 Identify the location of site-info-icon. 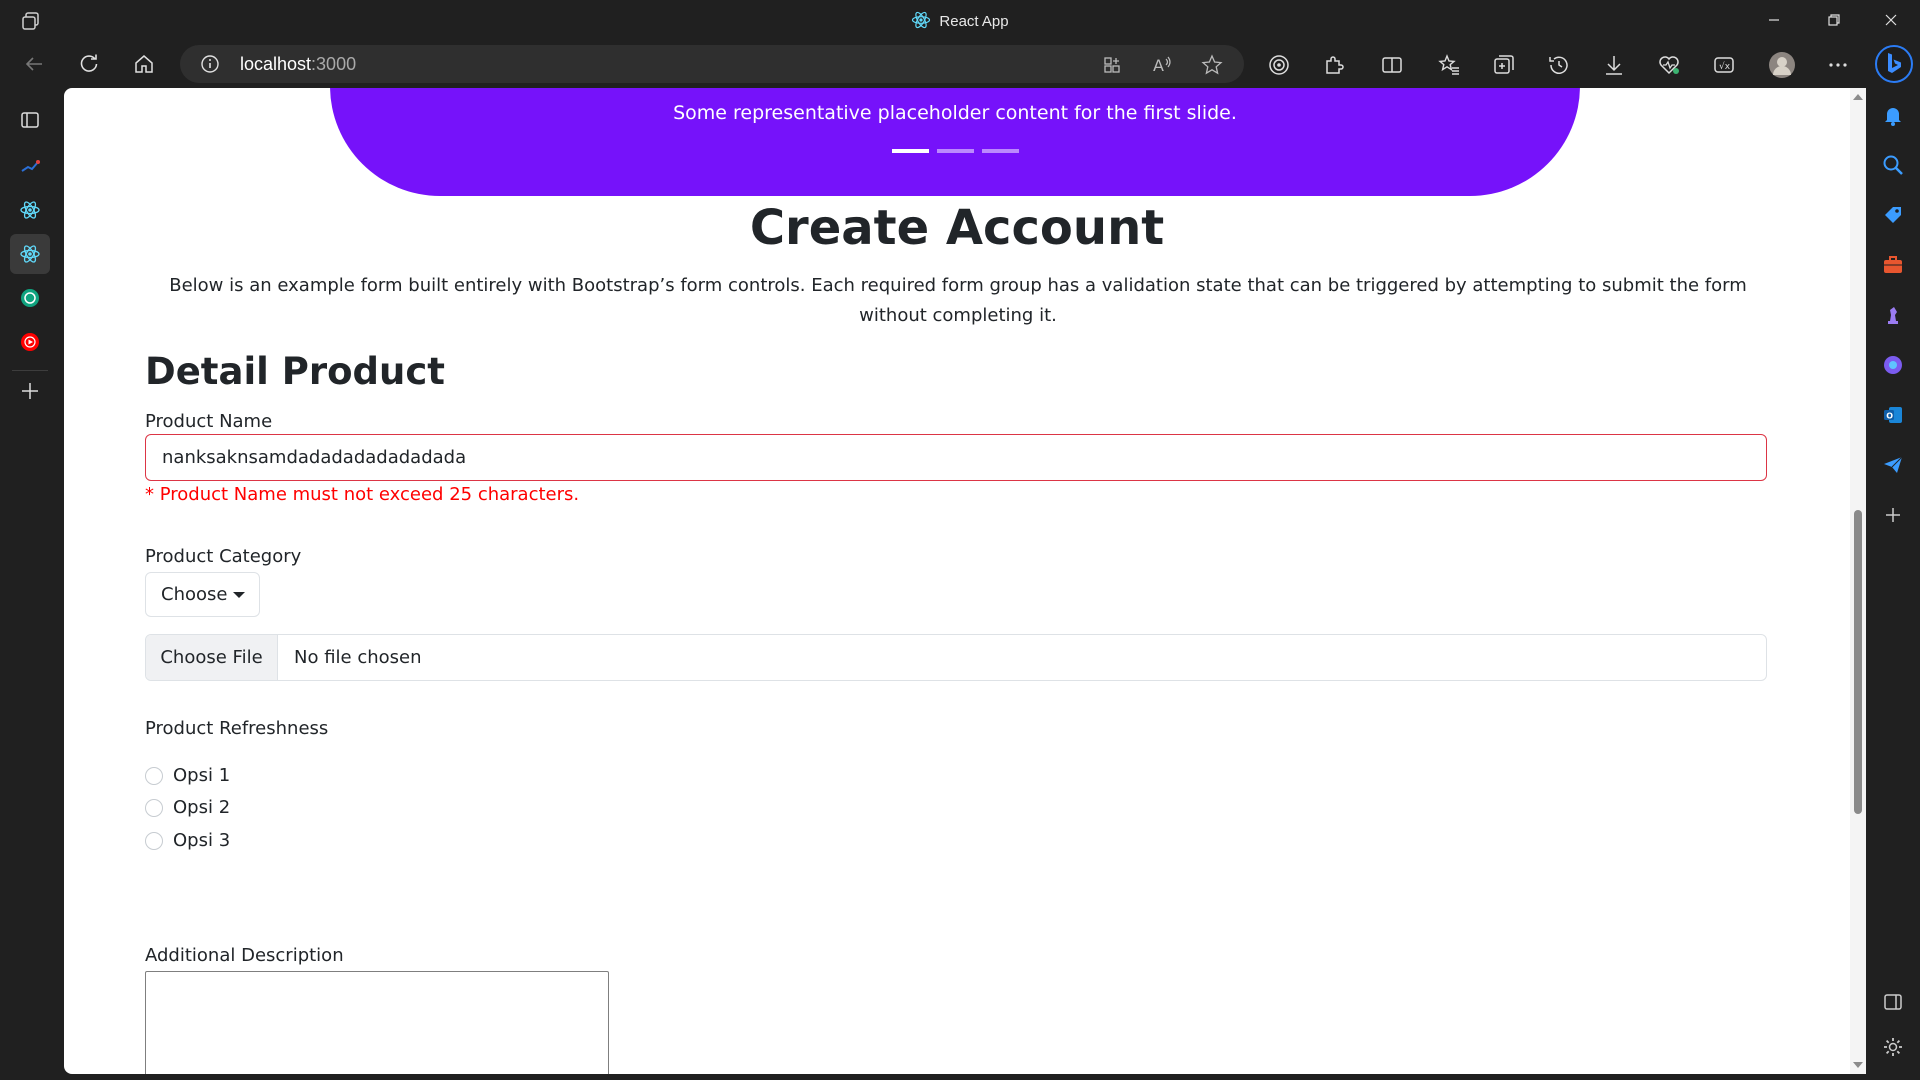
(210, 66).